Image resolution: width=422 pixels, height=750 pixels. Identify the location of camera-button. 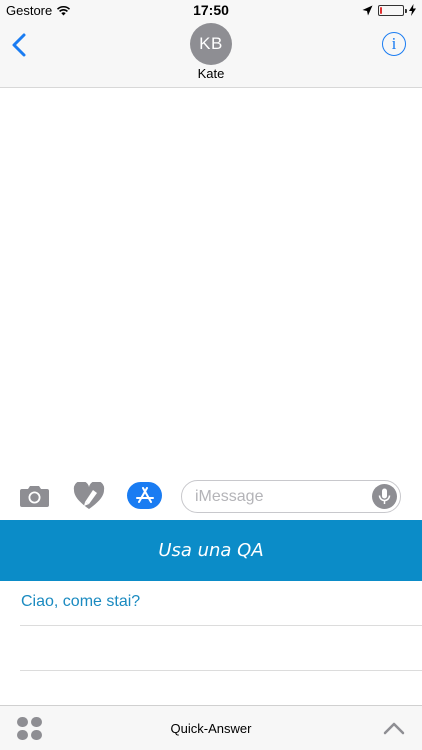
(34, 496).